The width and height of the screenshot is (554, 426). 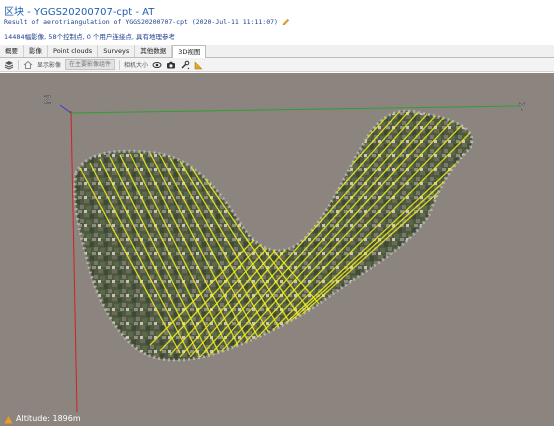 What do you see at coordinates (189, 51) in the screenshot?
I see `tab-3d-view: 3D视图` at bounding box center [189, 51].